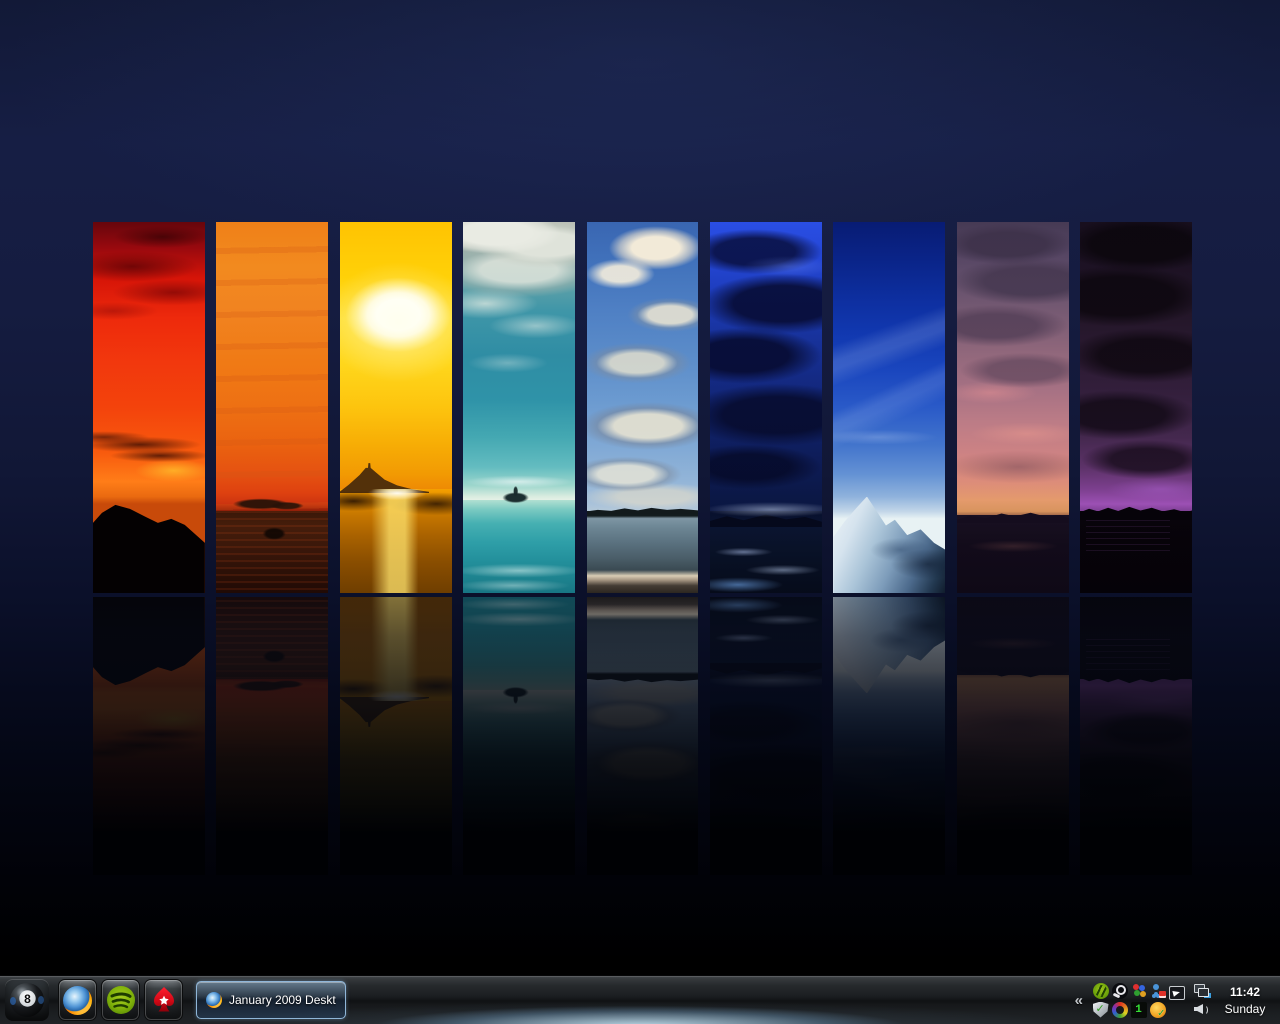  I want to click on wallpaper-panel-orange-sunset-sea, so click(272, 407).